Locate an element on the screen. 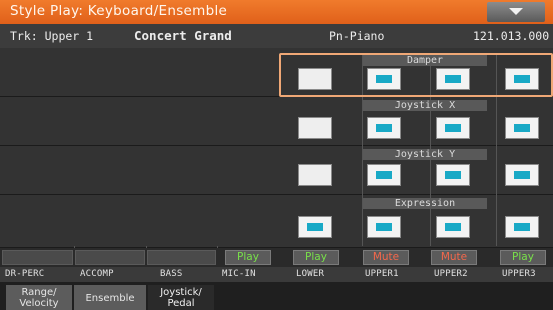  joystick-x-cell-upper2 is located at coordinates (453, 128).